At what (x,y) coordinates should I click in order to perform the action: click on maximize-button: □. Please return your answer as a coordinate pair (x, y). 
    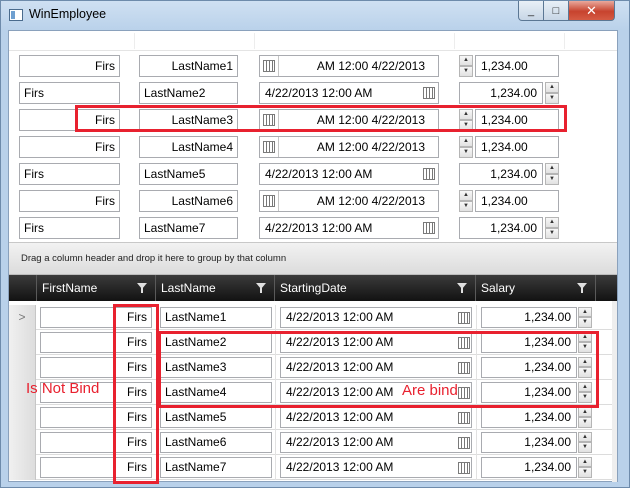
    Looking at the image, I should click on (556, 11).